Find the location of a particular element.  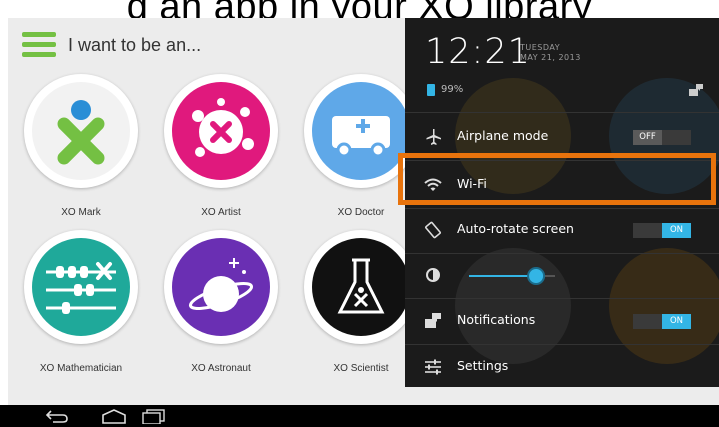

airplane-mode-label: Airplane mode is located at coordinates (503, 135).